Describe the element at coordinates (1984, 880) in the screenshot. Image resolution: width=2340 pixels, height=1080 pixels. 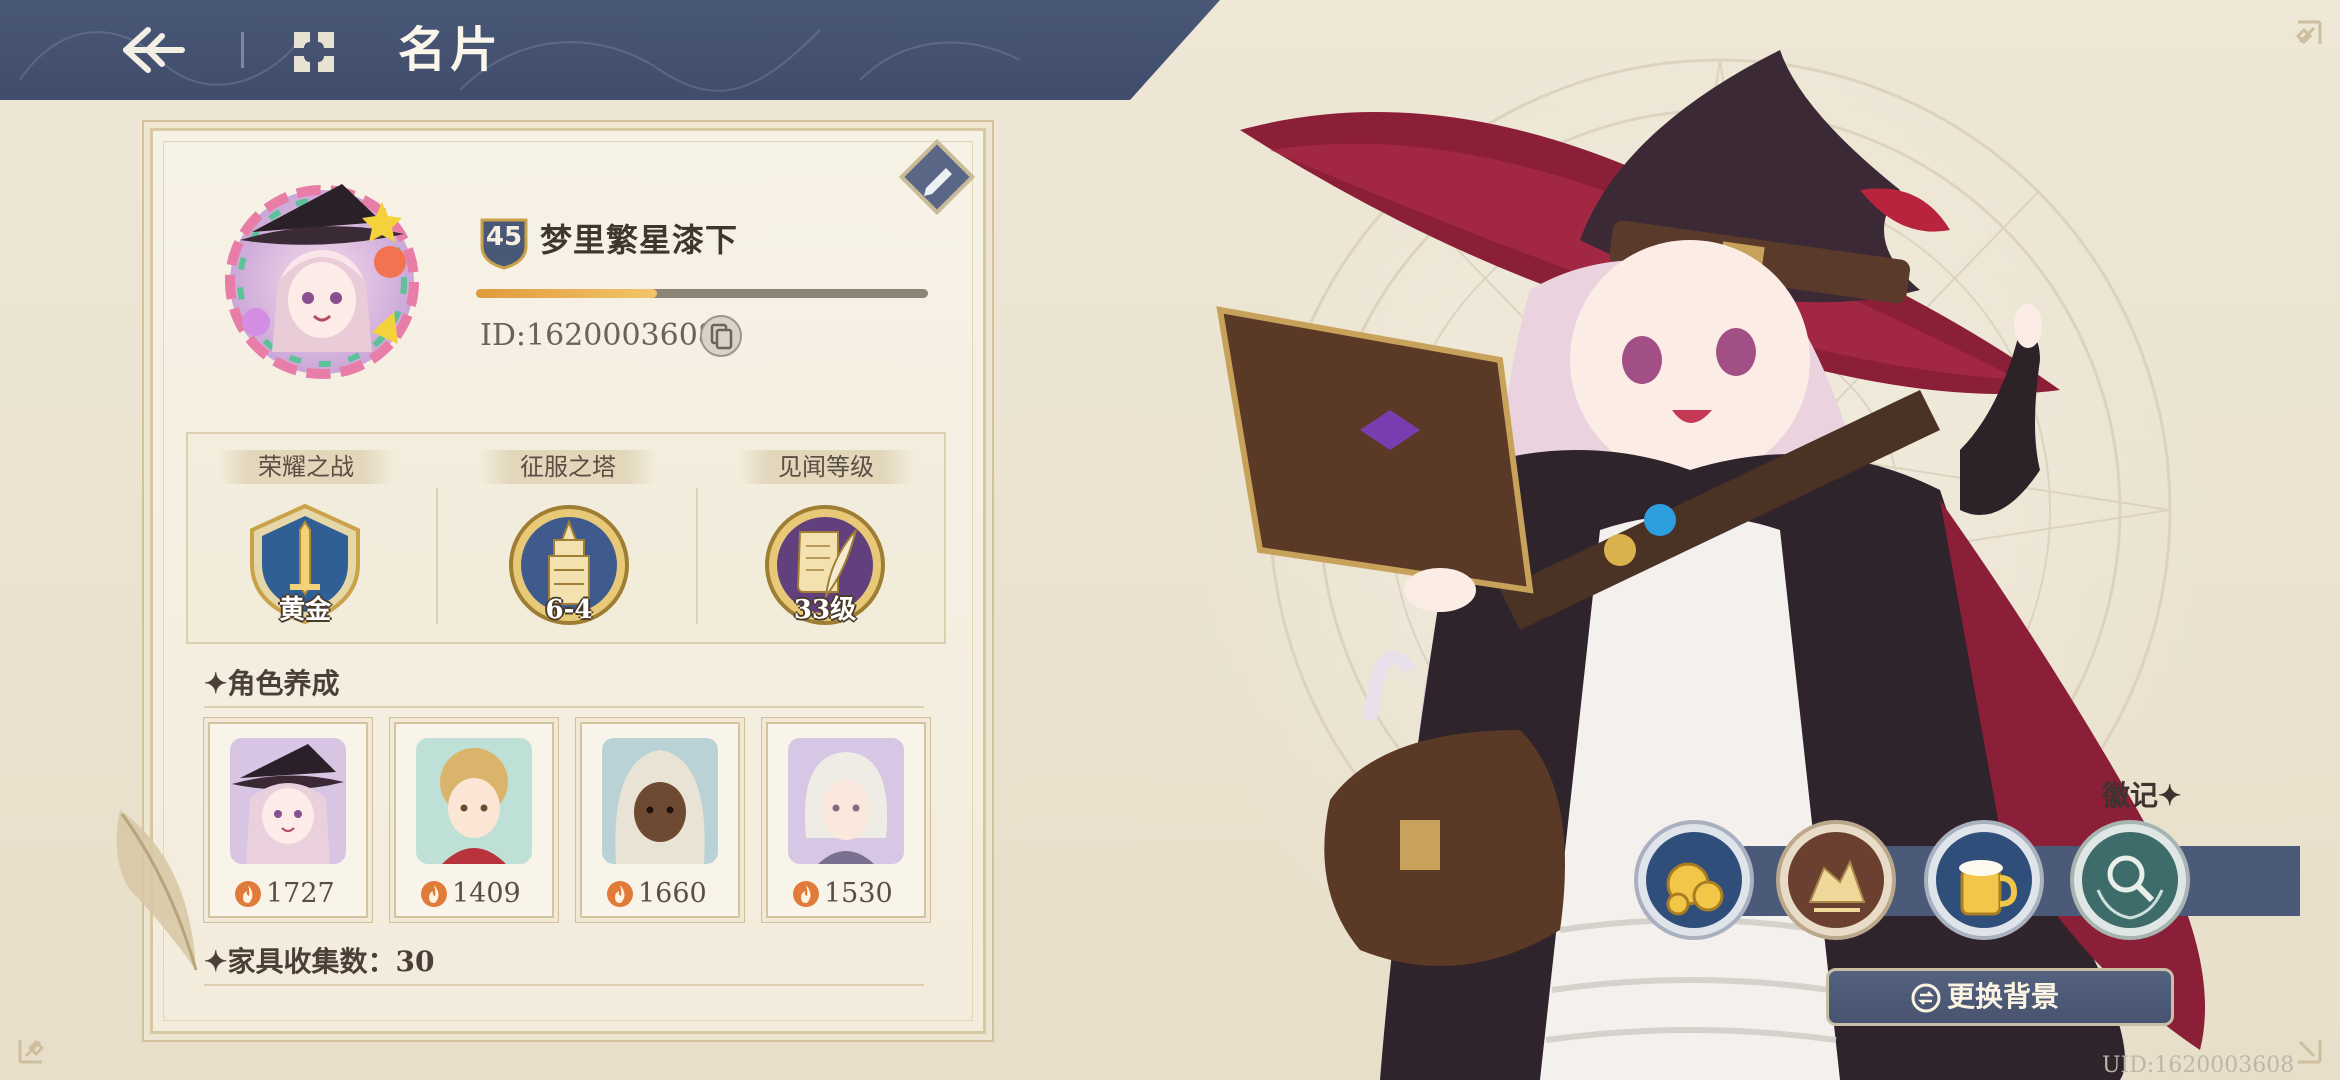
I see `ale-mug-badge` at that location.